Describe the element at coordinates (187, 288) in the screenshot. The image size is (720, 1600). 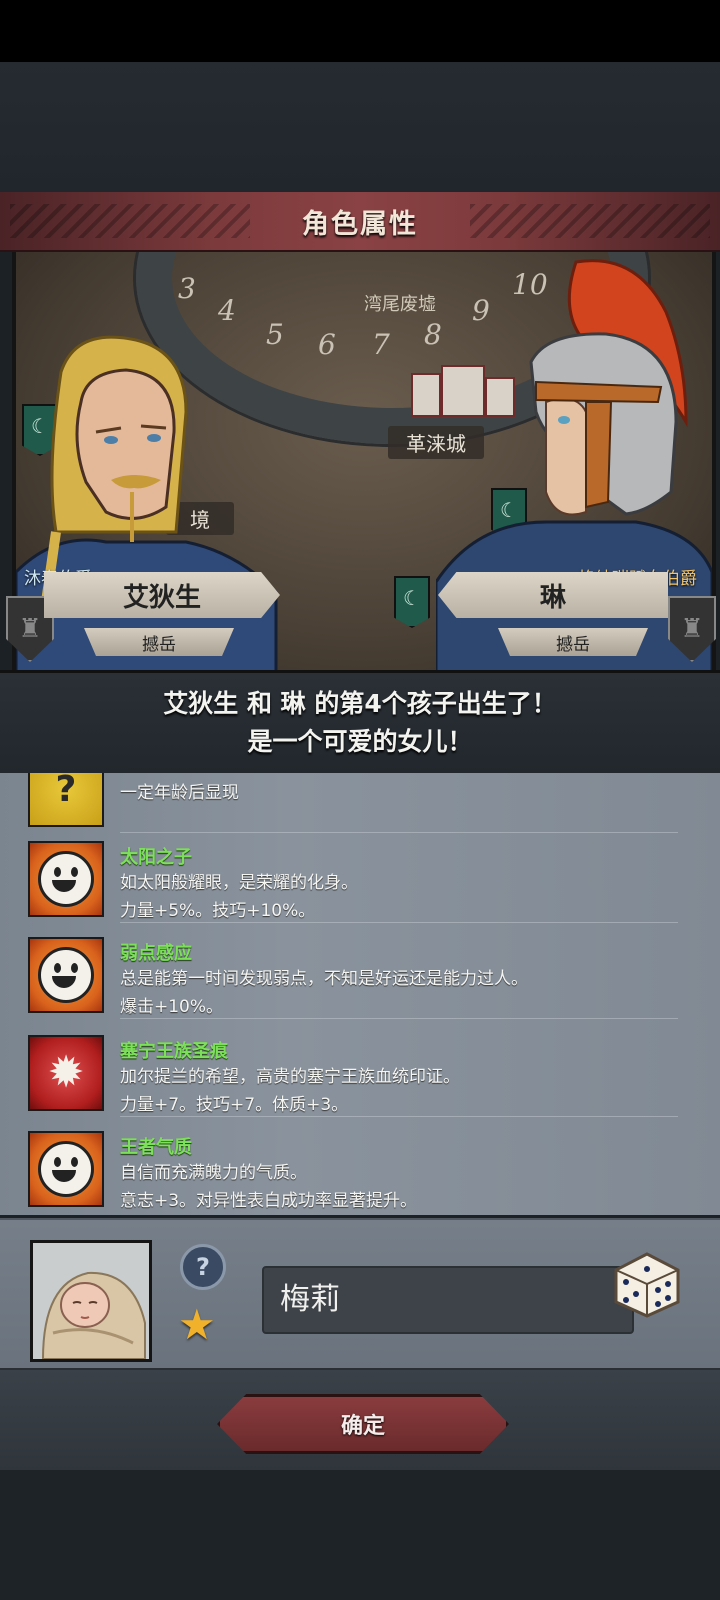
I see `dial-number: 3` at that location.